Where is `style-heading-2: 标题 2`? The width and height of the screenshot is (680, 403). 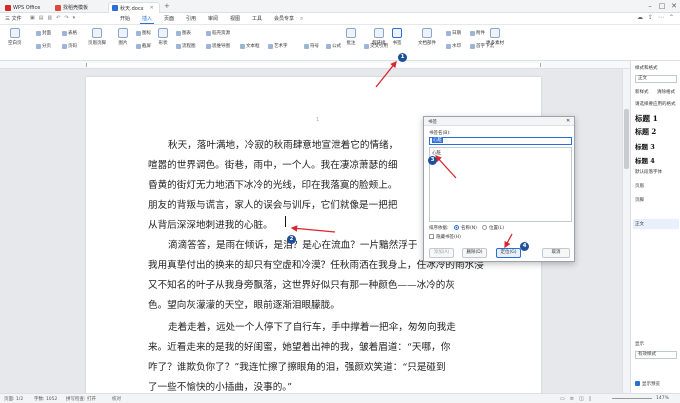
style-heading-2: 标题 2 is located at coordinates (645, 132).